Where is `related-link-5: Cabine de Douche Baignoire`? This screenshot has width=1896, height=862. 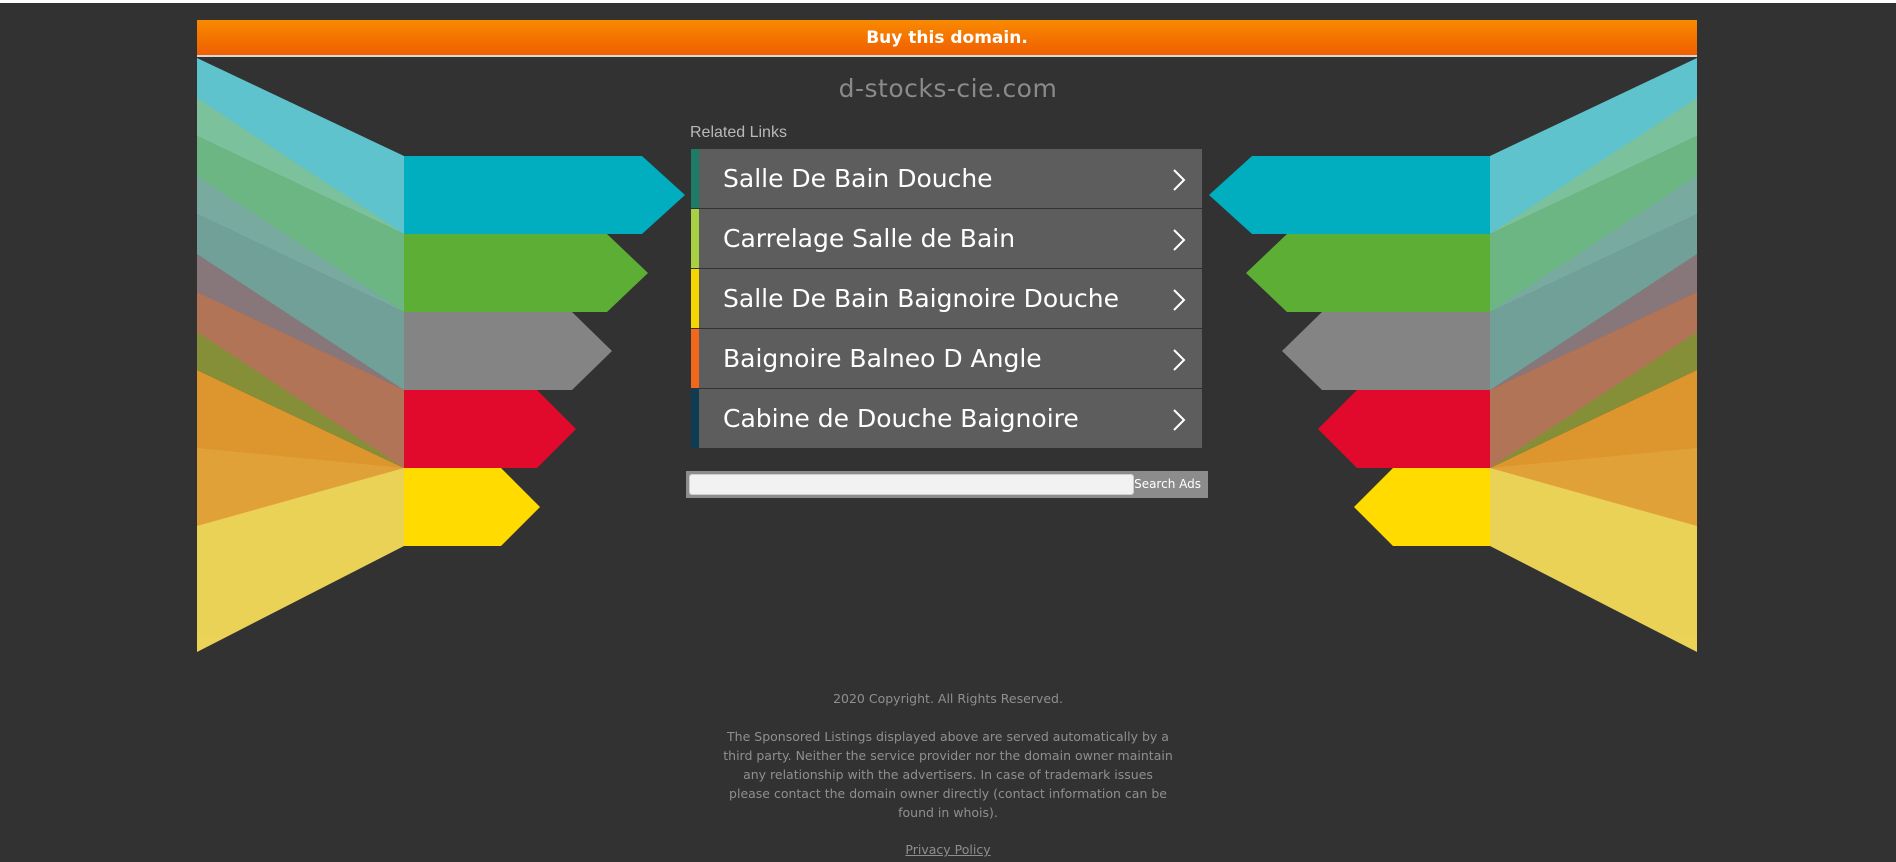 related-link-5: Cabine de Douche Baignoire is located at coordinates (946, 418).